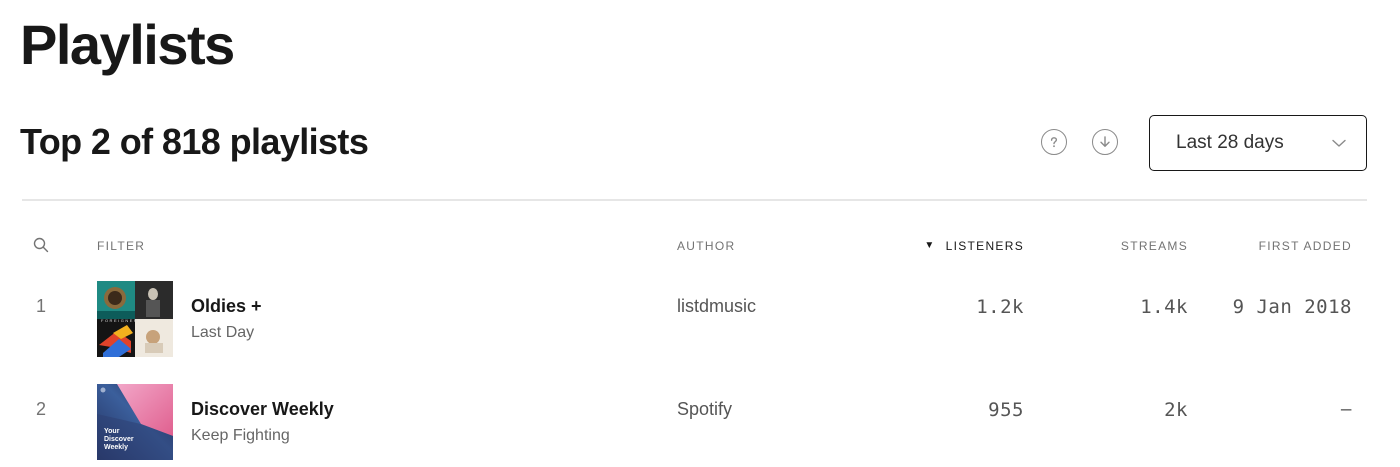 The image size is (1400, 467). I want to click on streams-header: STREAMS, so click(1154, 246).